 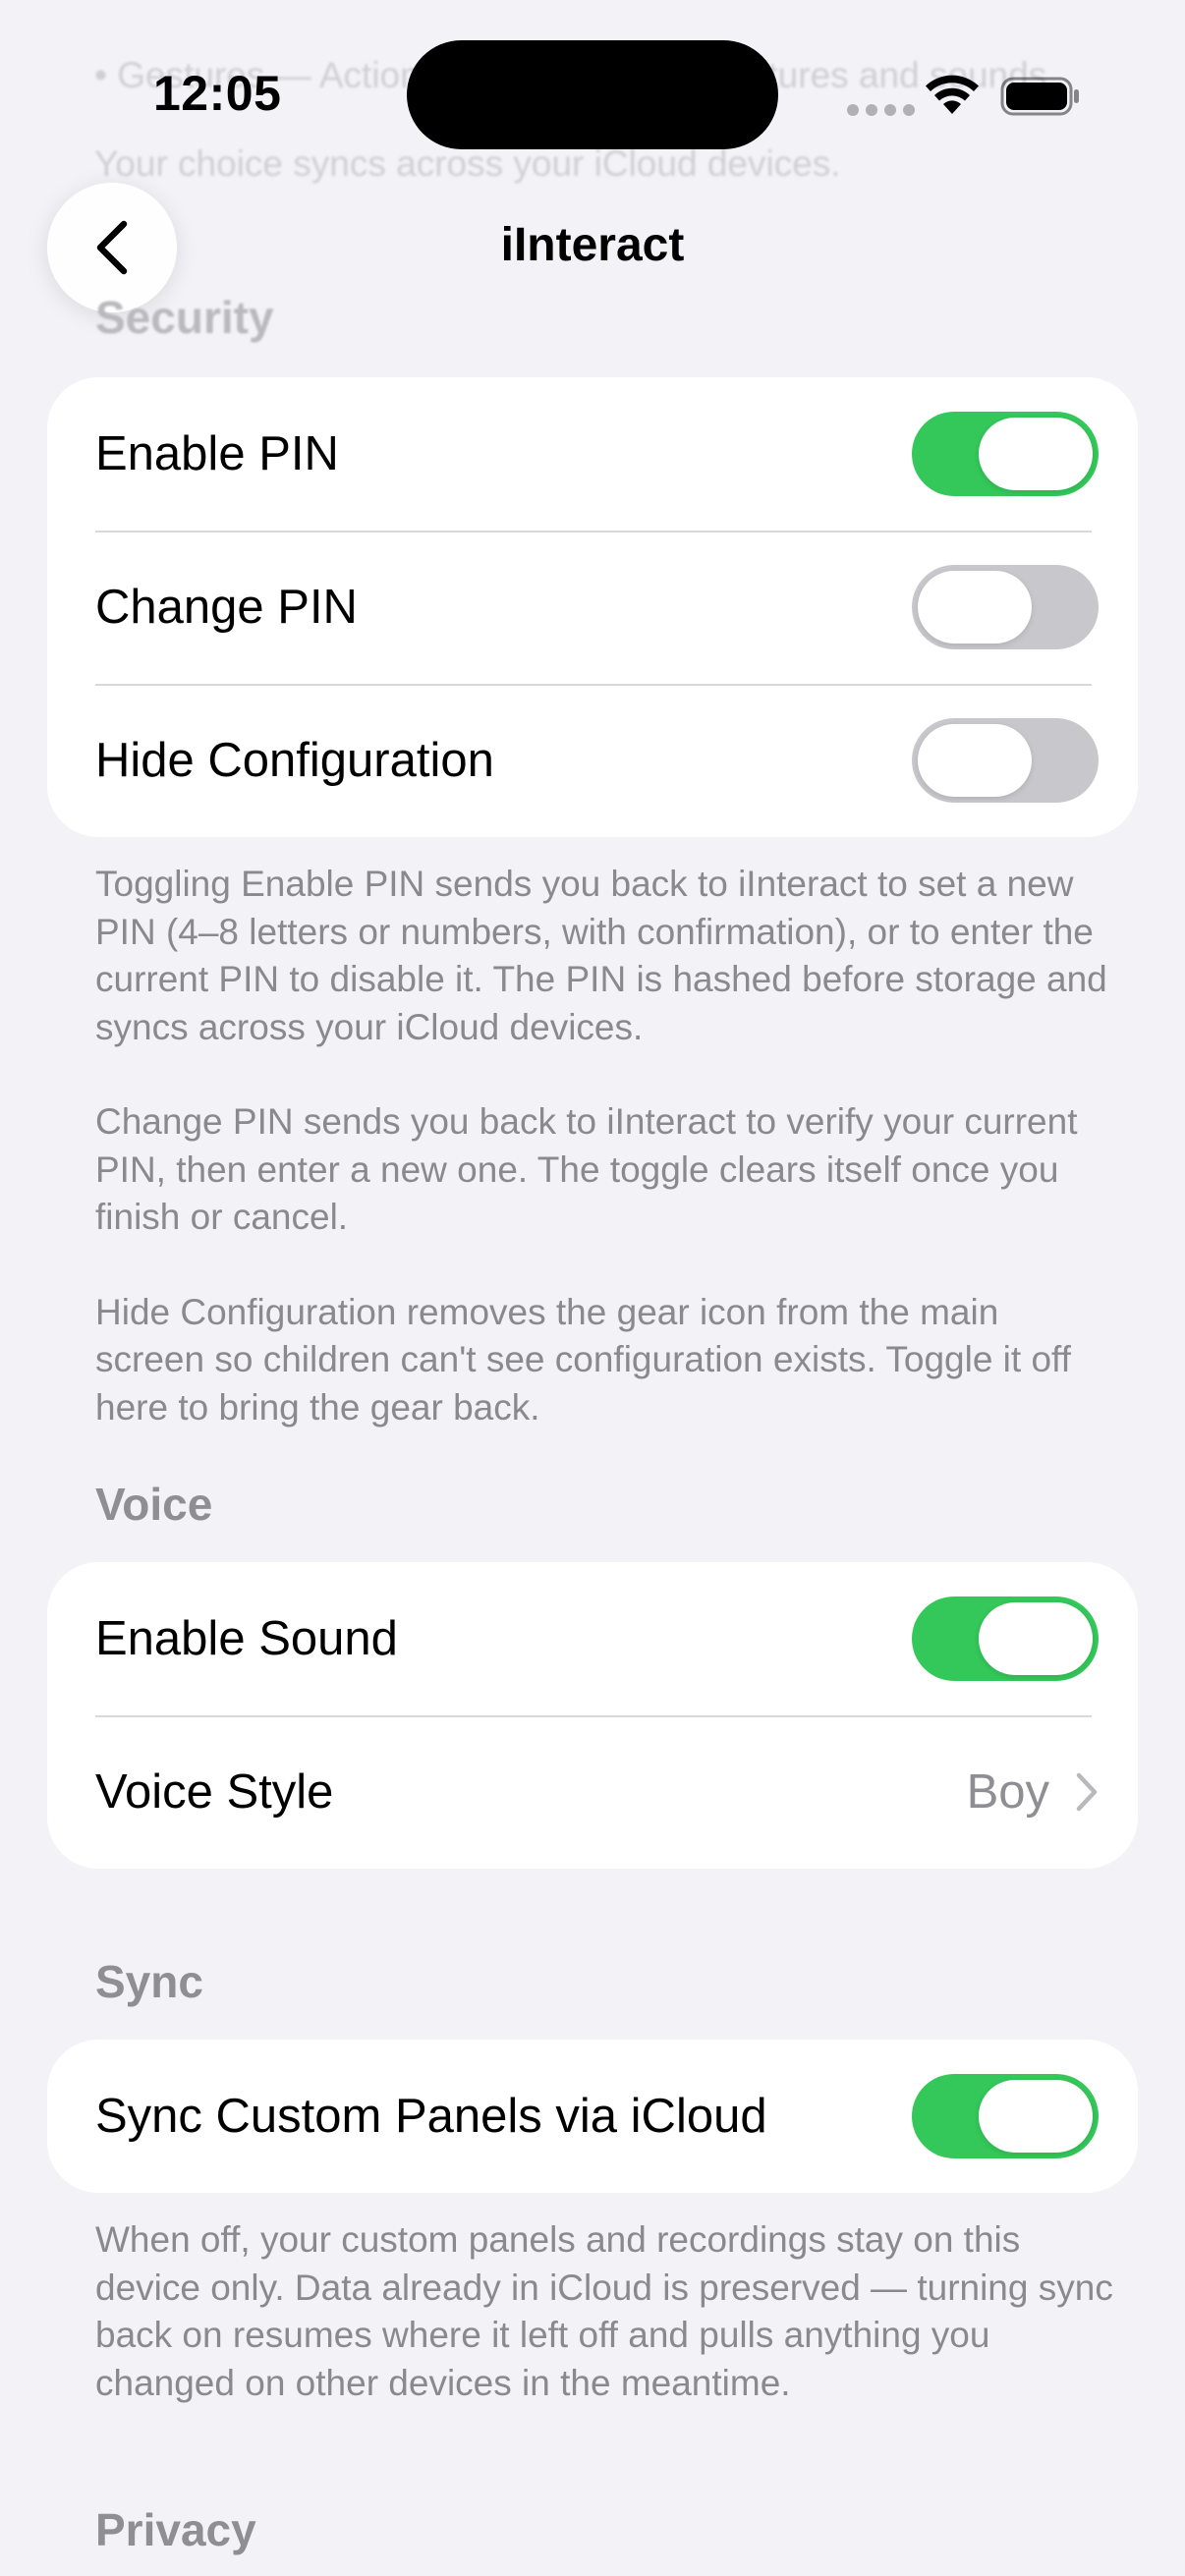 I want to click on enable-pin-label: Enable PIN, so click(x=217, y=453).